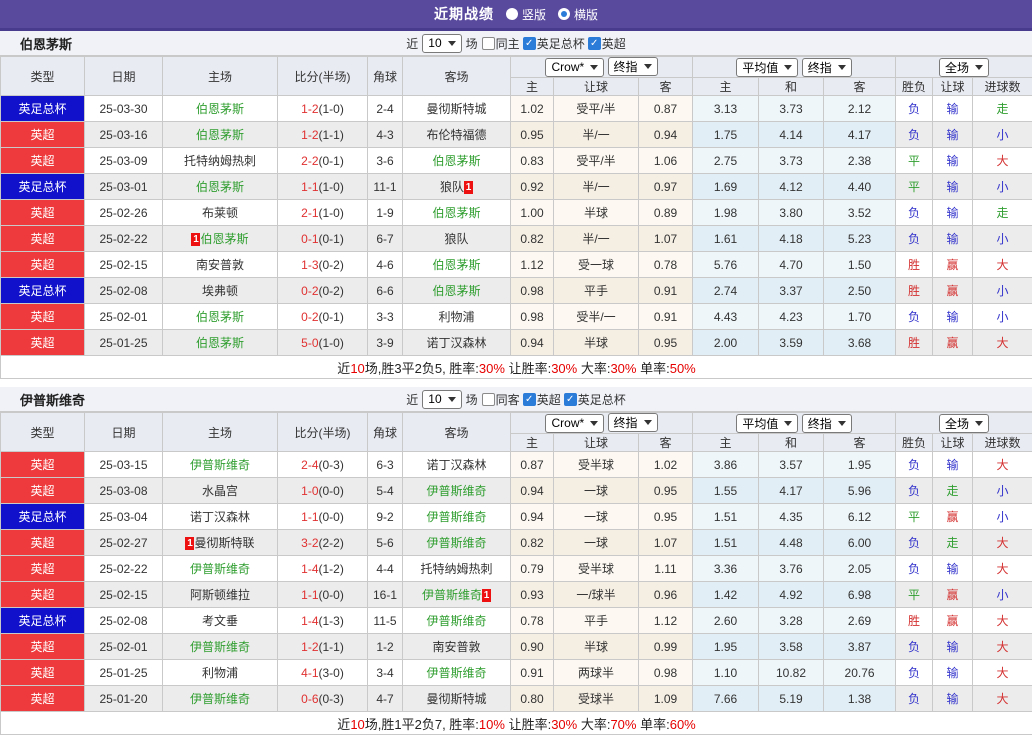 Image resolution: width=1032 pixels, height=735 pixels. I want to click on handicap-home-odds: 0.94, so click(532, 343).